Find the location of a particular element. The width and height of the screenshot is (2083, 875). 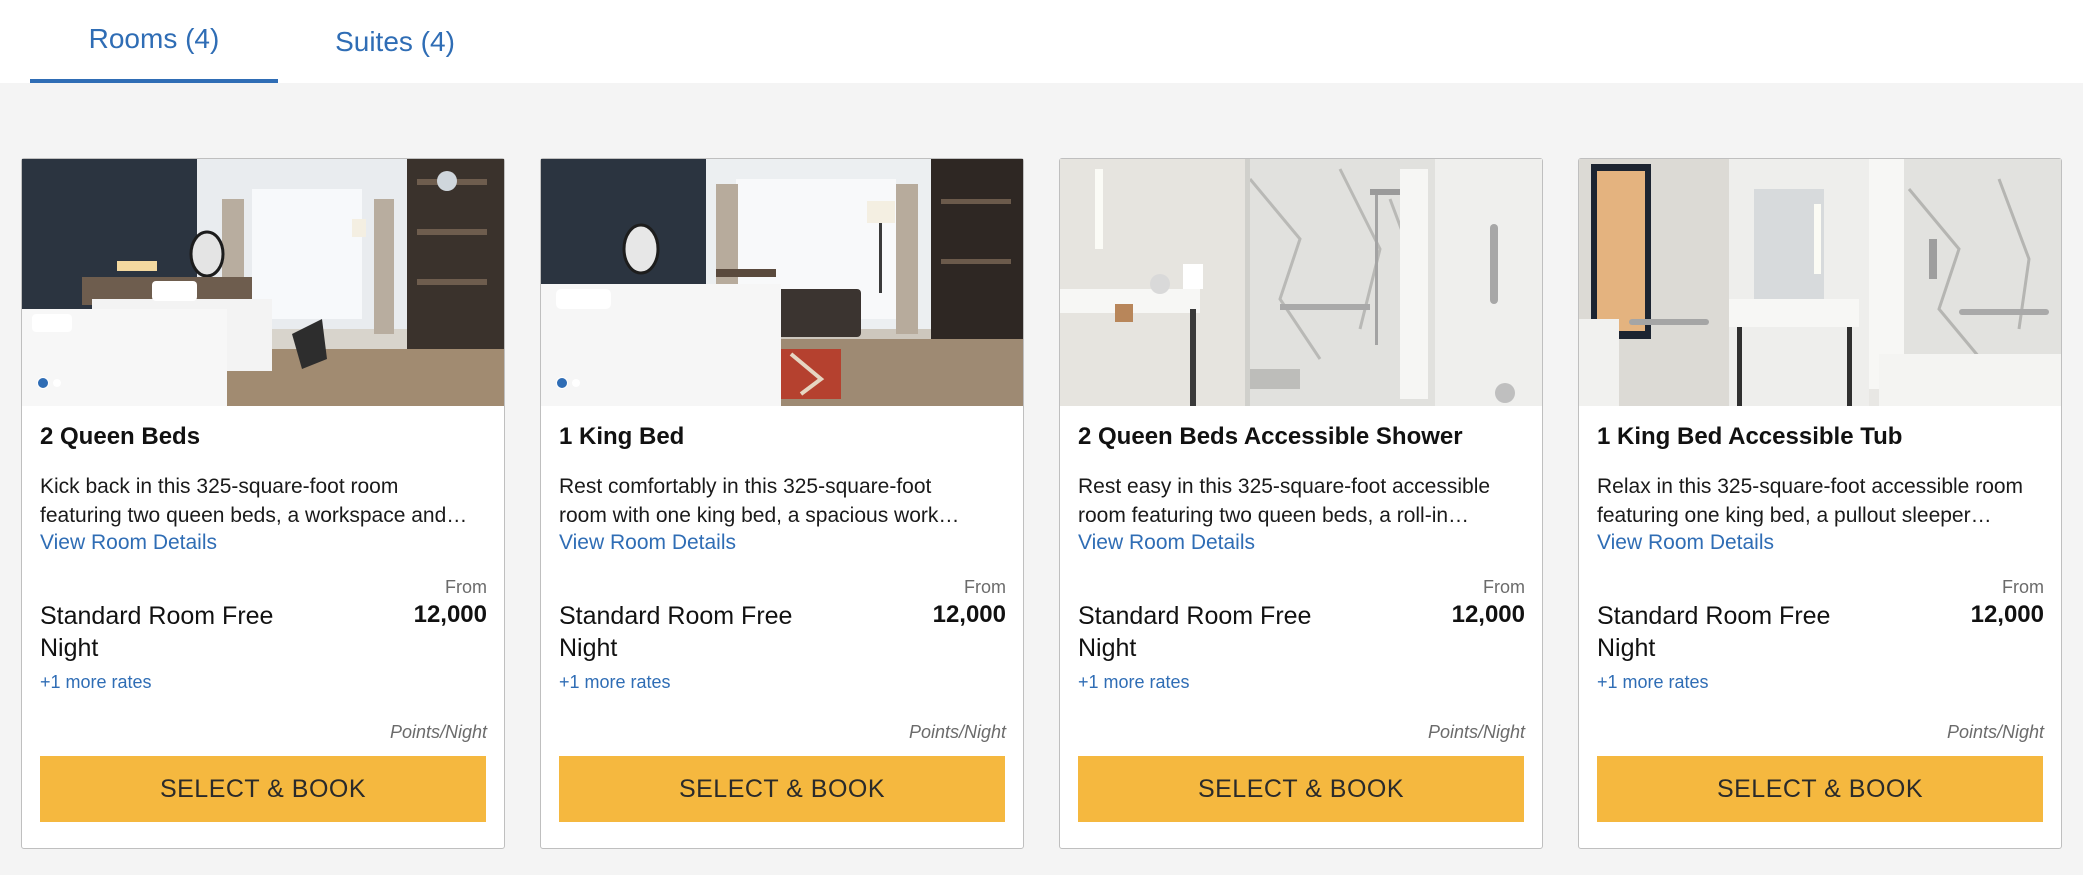

tab-suites: Suites (4) is located at coordinates (395, 41).